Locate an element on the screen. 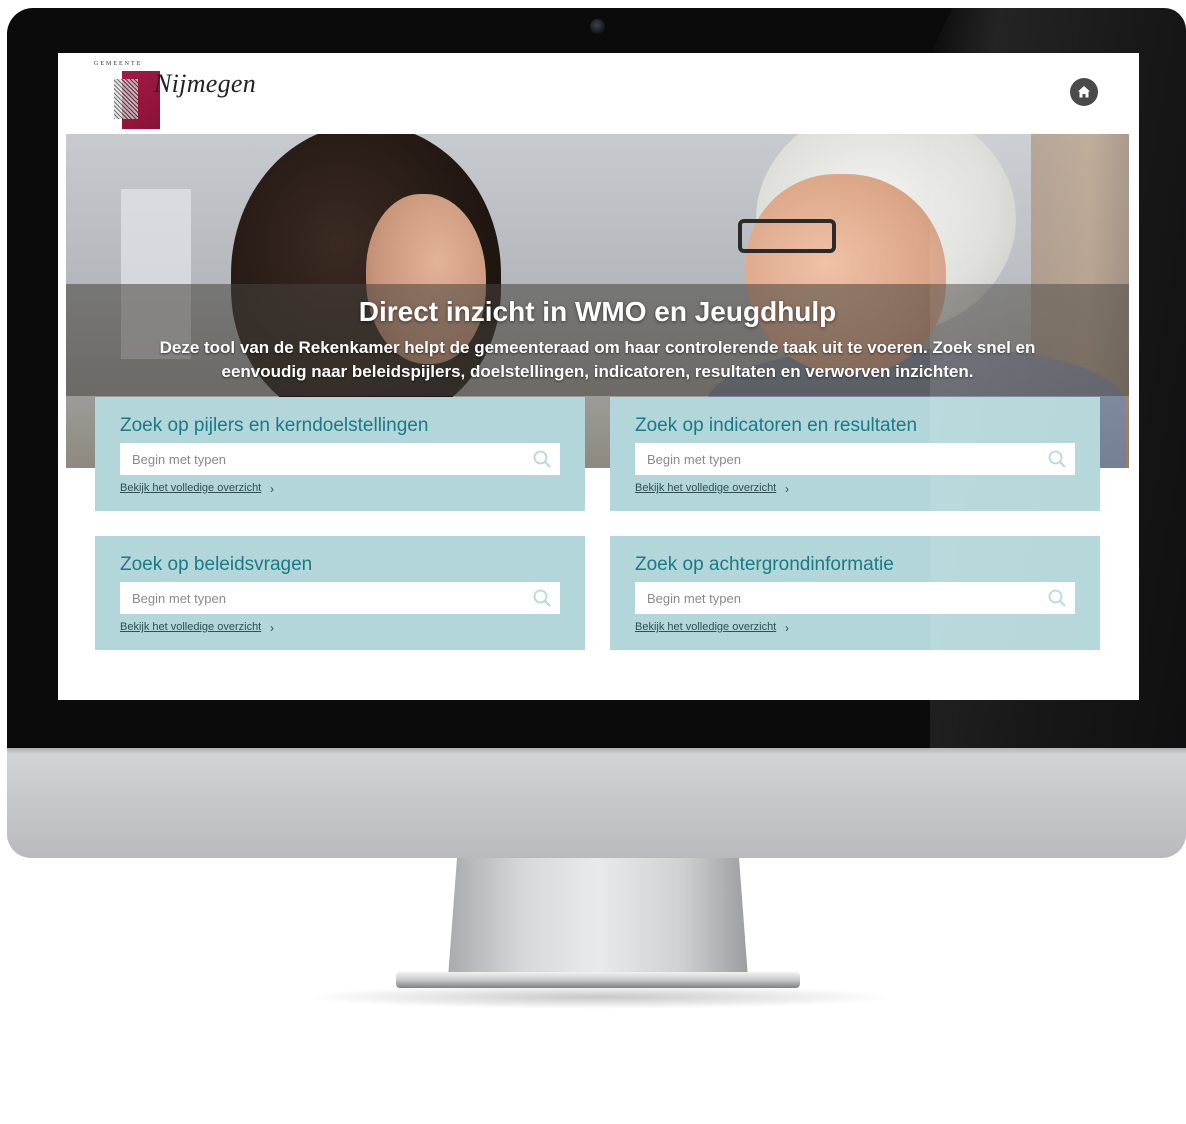 The image size is (1186, 1124). card-title: Zoek op achtergrondinformatie is located at coordinates (764, 564).